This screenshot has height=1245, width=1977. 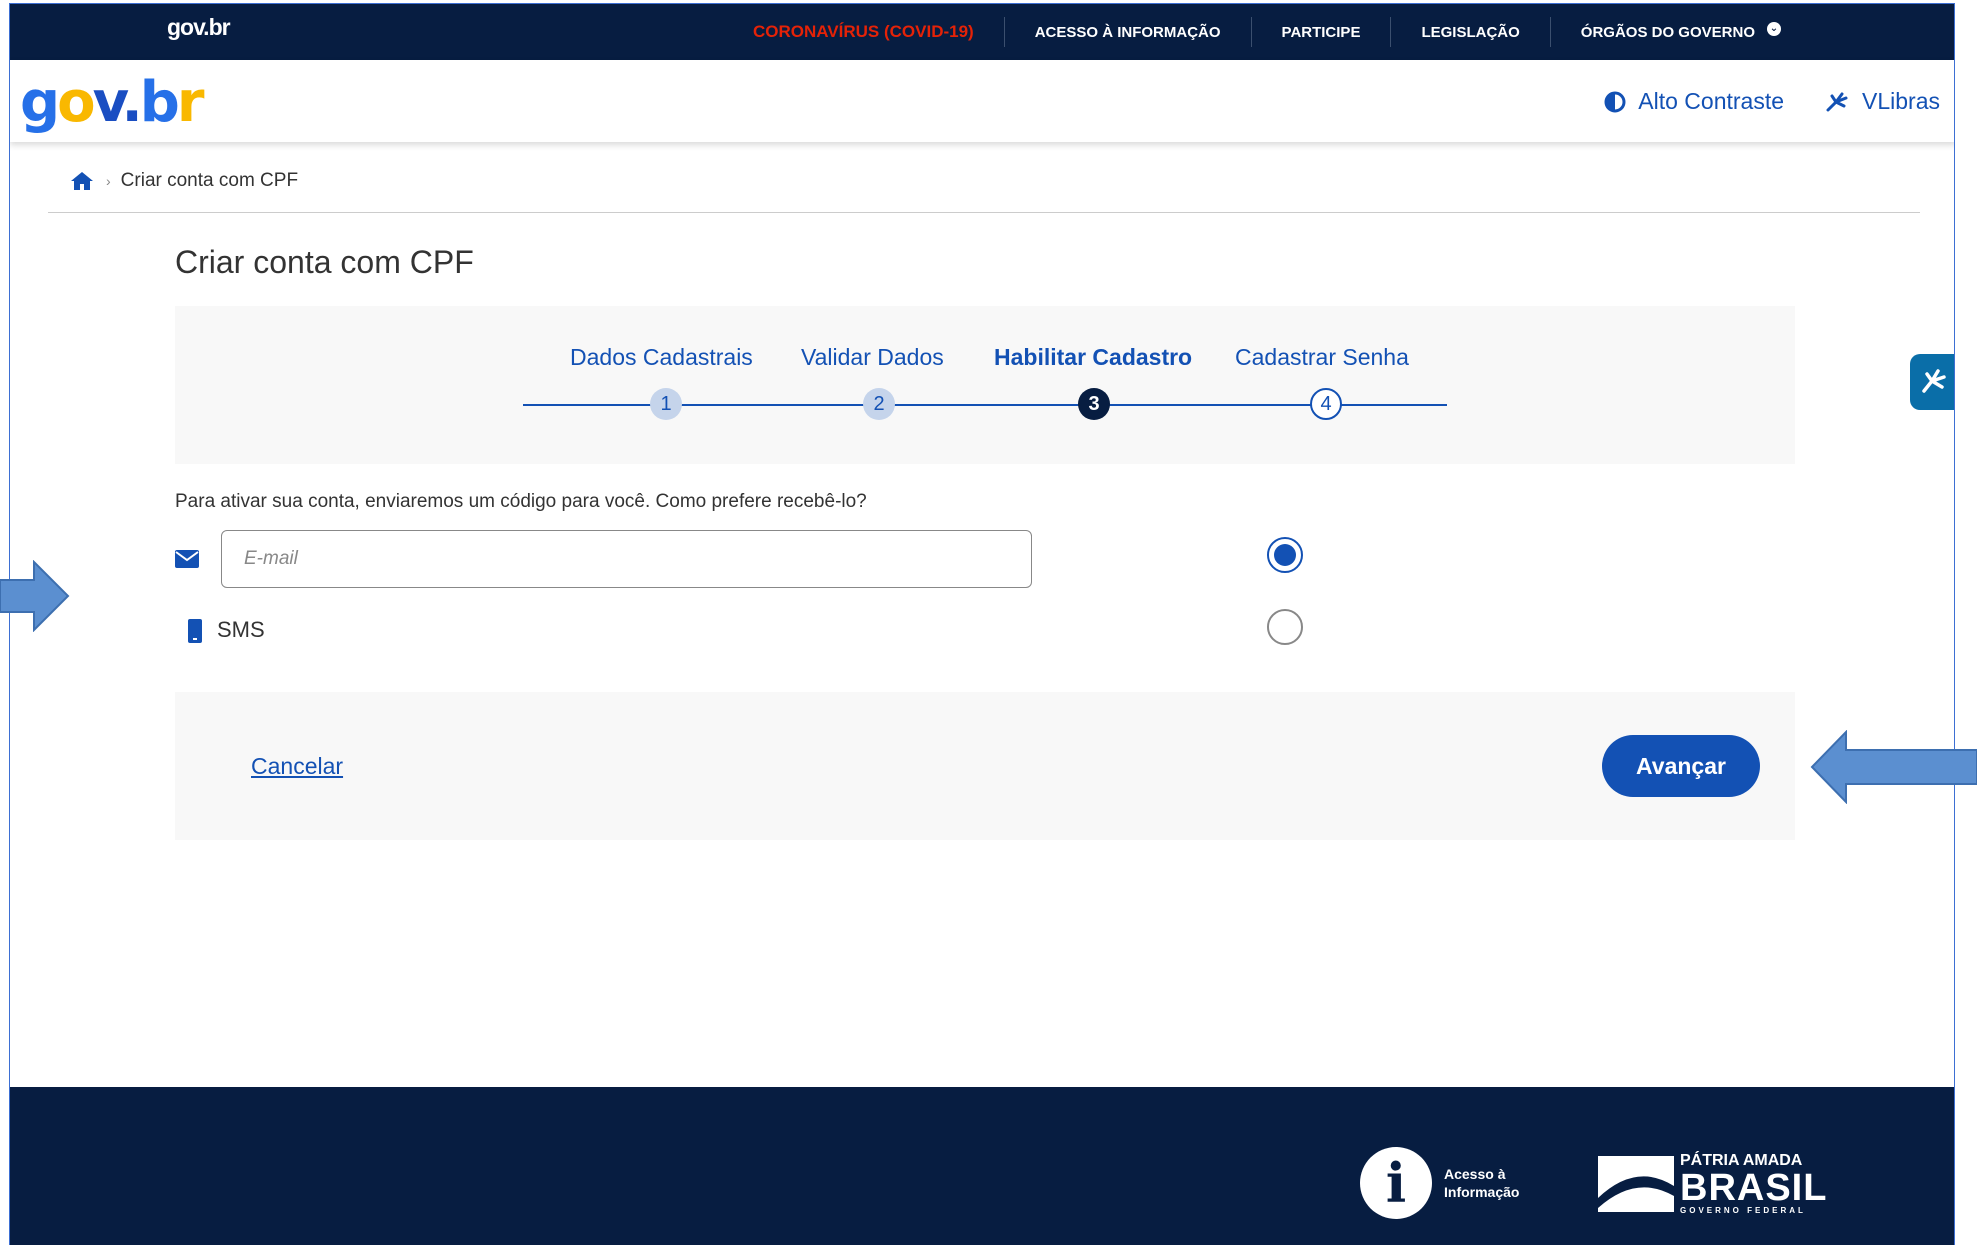 What do you see at coordinates (35, 596) in the screenshot?
I see `annotation-arrow-right-icon` at bounding box center [35, 596].